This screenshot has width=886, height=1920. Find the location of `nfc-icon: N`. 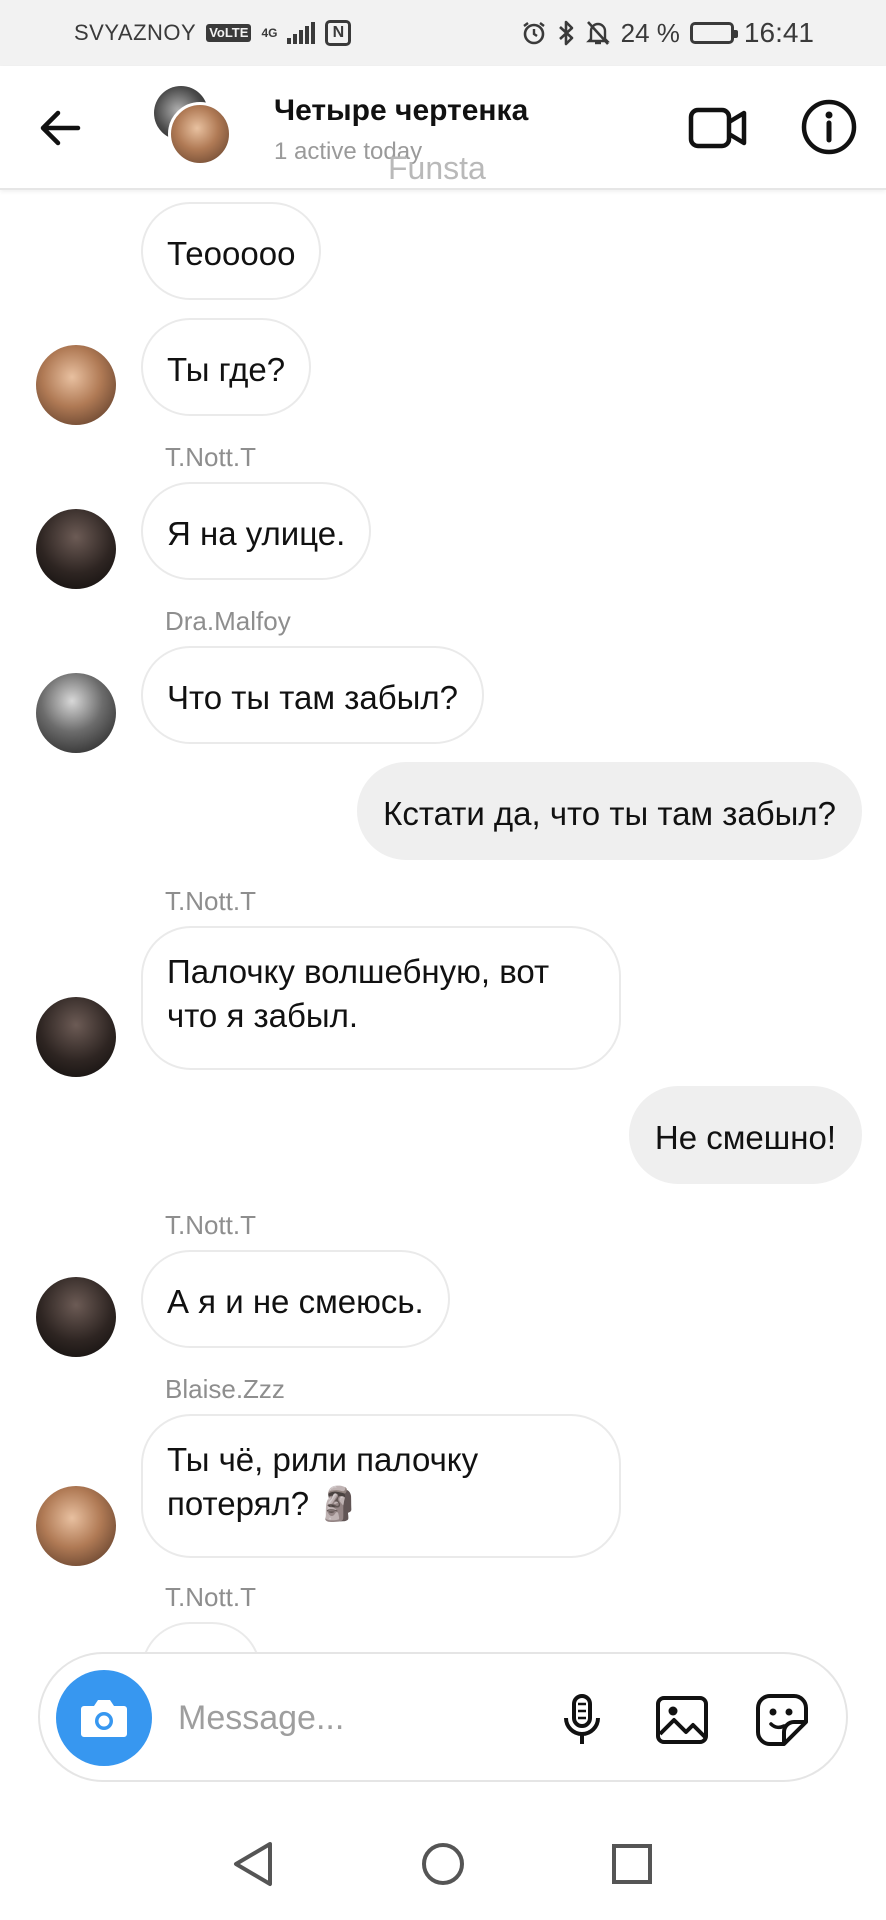

nfc-icon: N is located at coordinates (338, 33).